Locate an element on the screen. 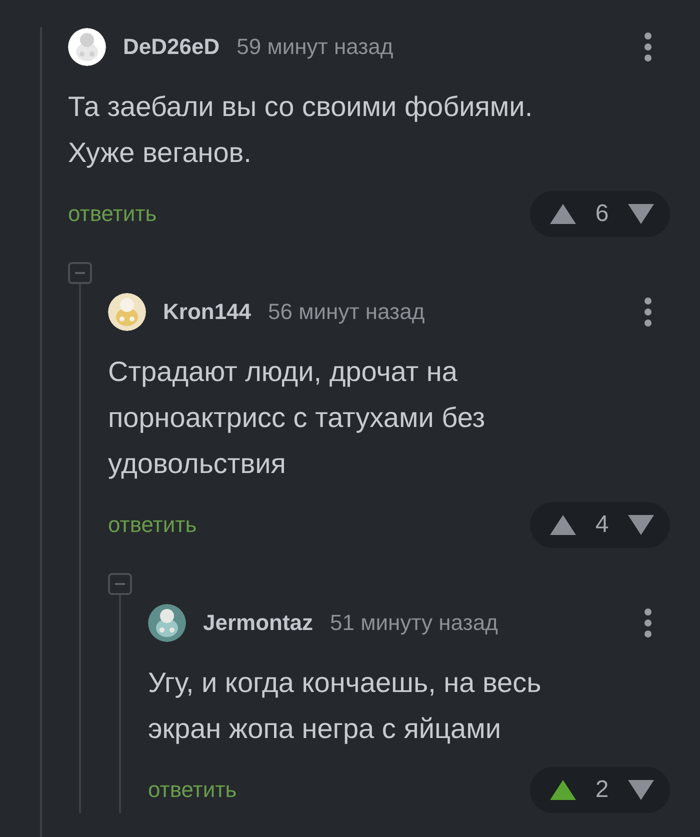 Image resolution: width=700 pixels, height=837 pixels. comment-text: Та заебали вы со своими фобиями. Хуже веганов. is located at coordinates (301, 130).